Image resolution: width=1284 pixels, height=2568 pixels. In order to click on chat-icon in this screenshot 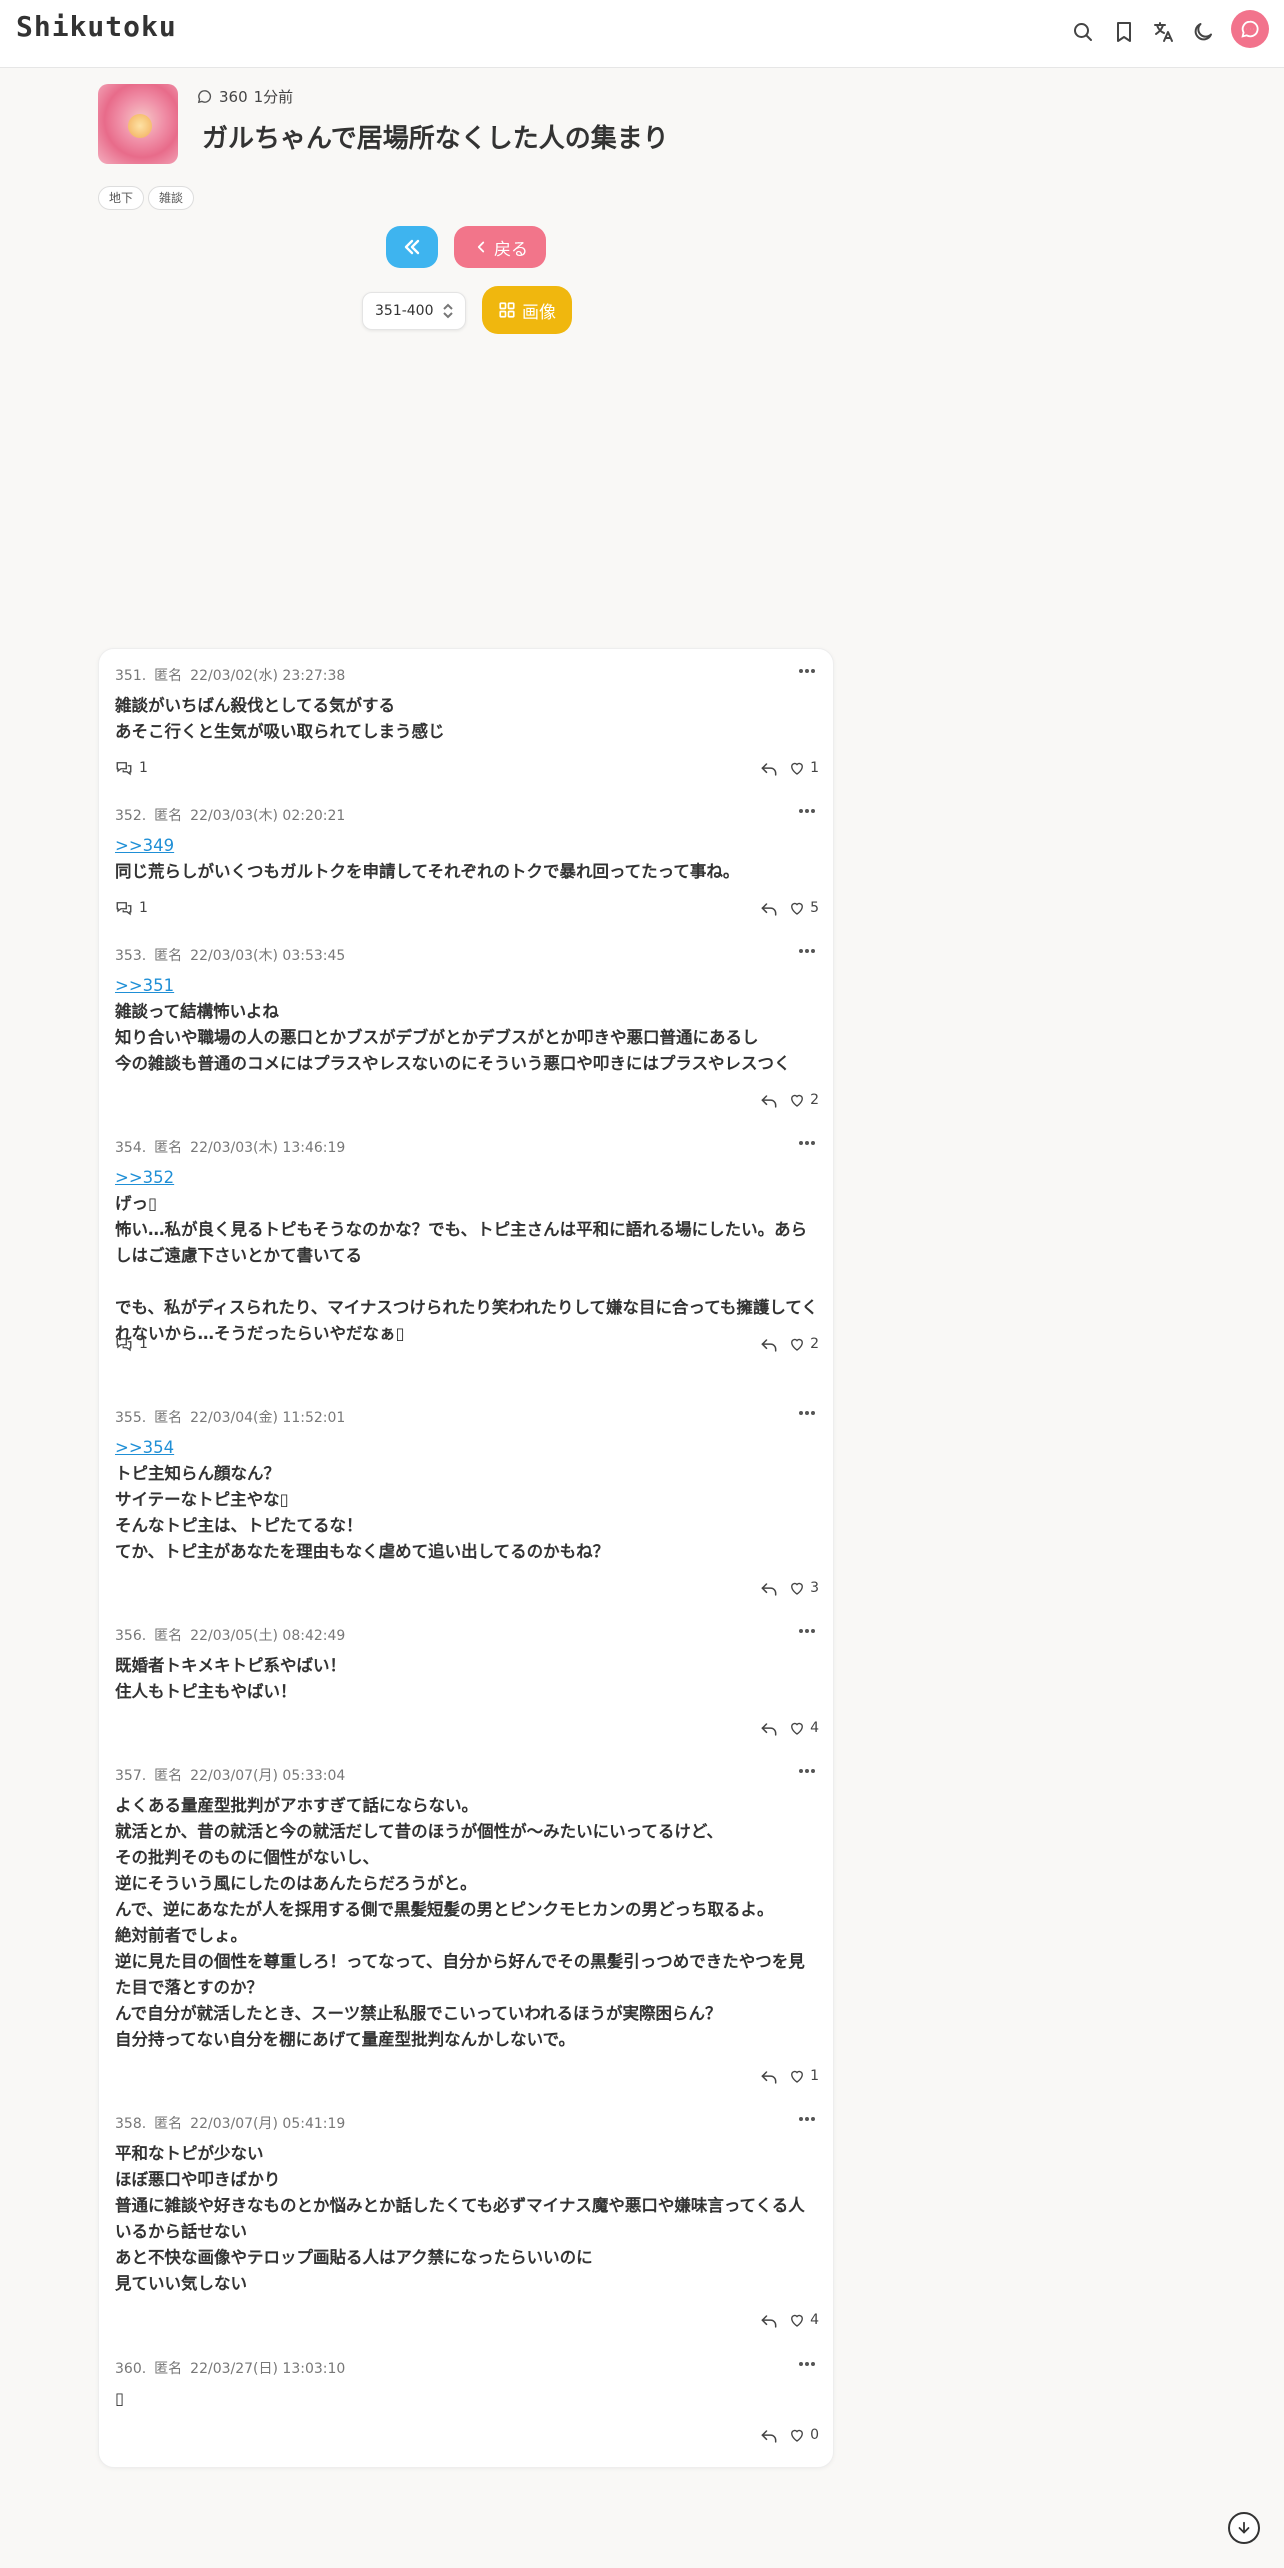, I will do `click(1250, 29)`.